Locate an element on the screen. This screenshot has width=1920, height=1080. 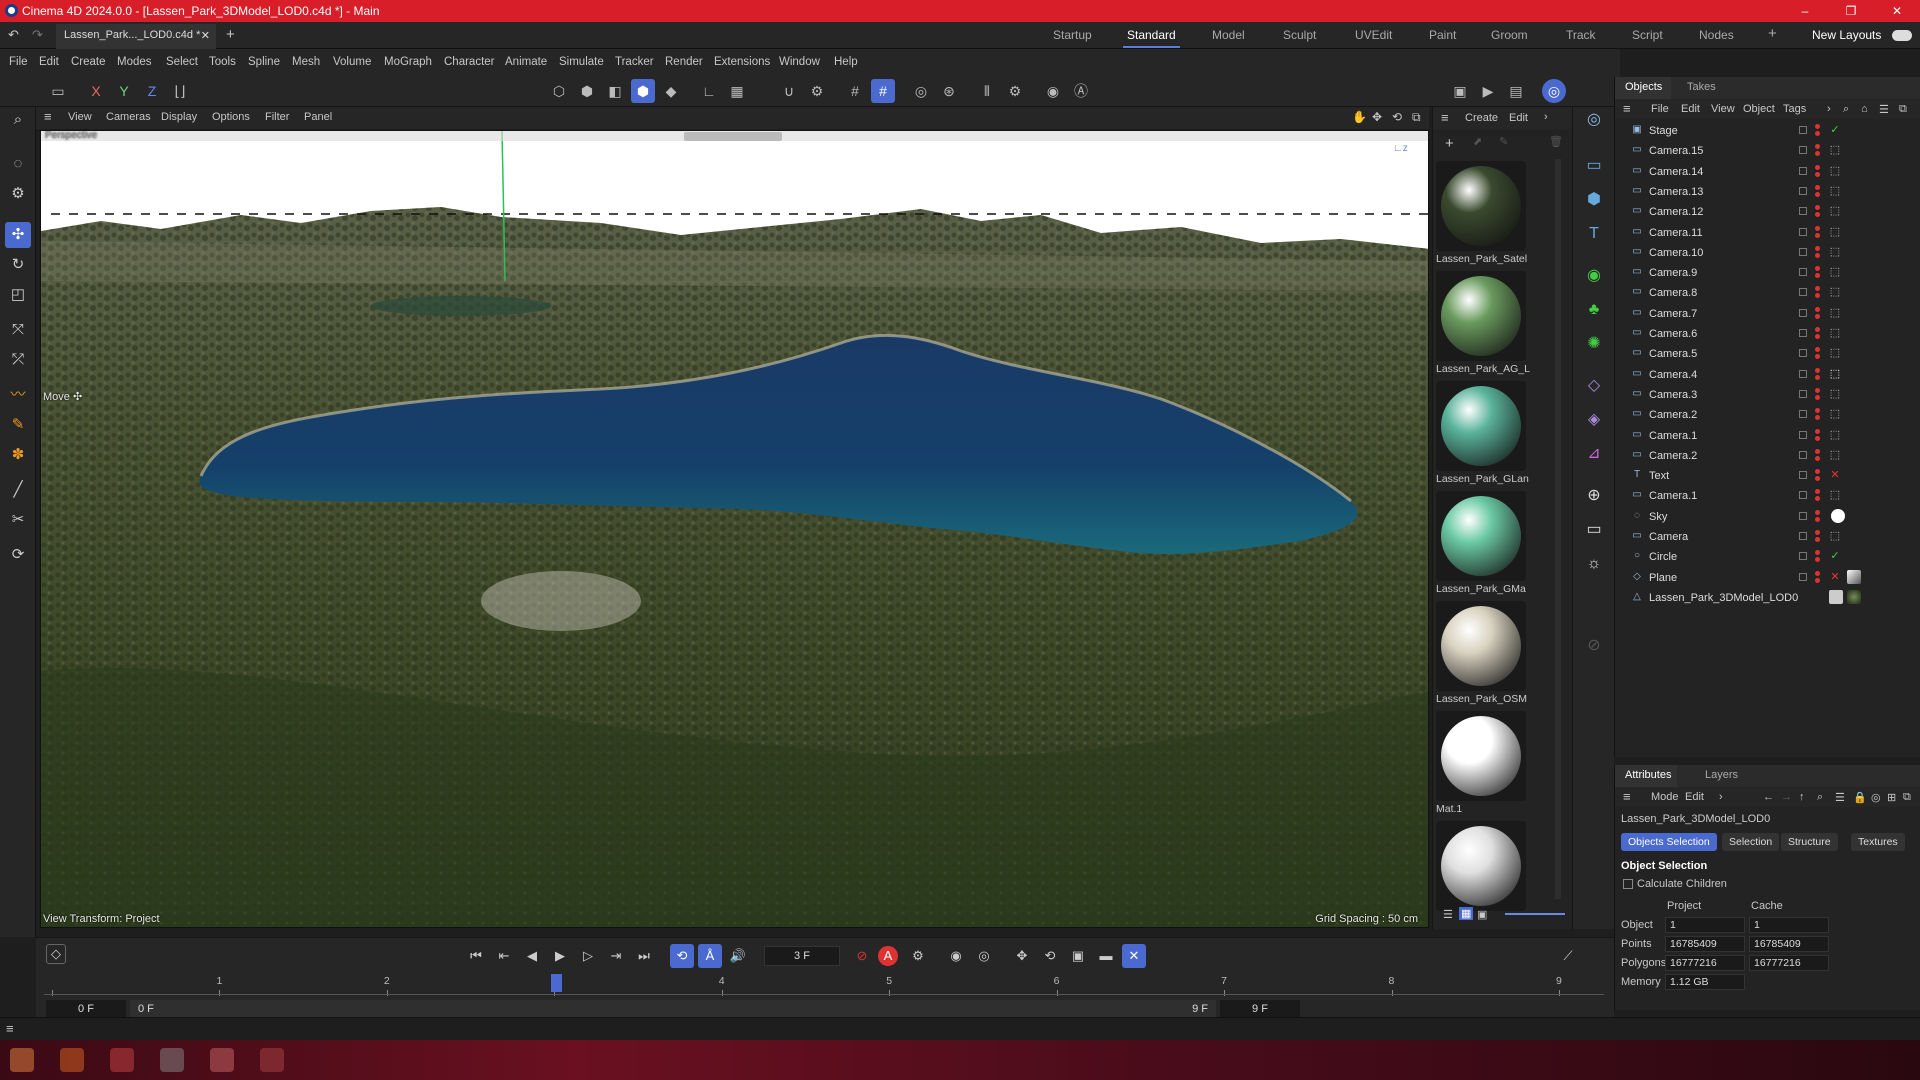
status-menu-icon: ≡ is located at coordinates (10, 1028).